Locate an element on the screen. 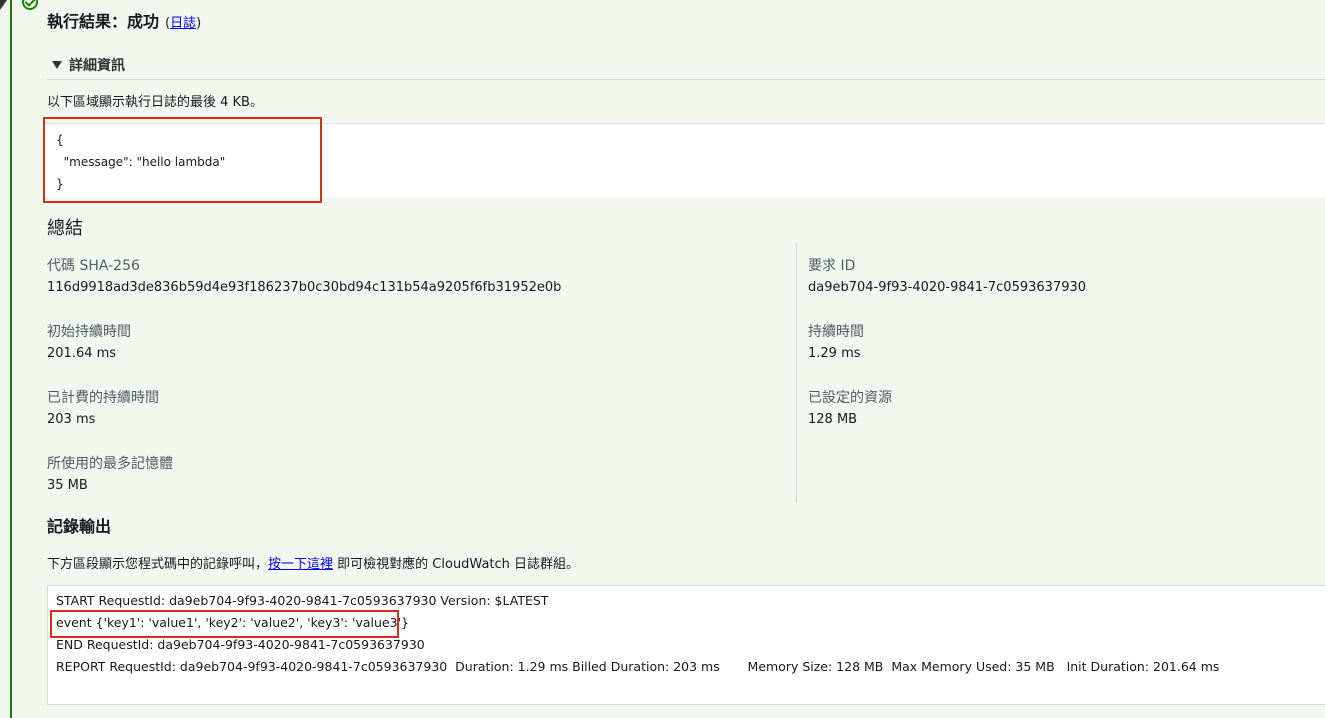  billed-duration-label: 已計費的持續時間 is located at coordinates (103, 398).